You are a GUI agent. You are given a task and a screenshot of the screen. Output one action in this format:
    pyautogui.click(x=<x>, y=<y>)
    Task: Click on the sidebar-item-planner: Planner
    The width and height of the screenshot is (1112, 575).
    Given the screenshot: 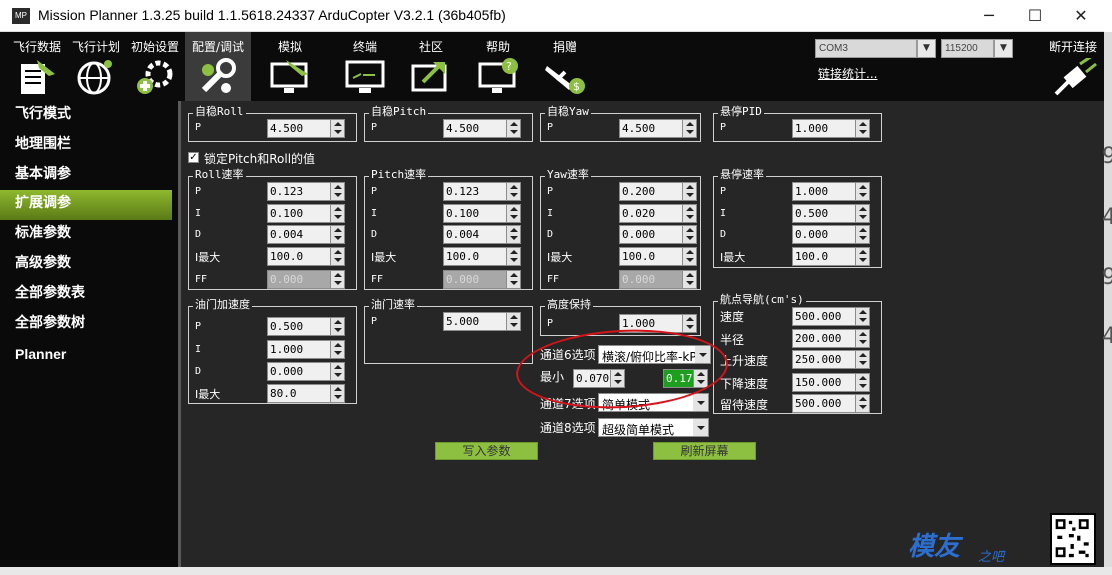 What is the action you would take?
    pyautogui.click(x=86, y=356)
    